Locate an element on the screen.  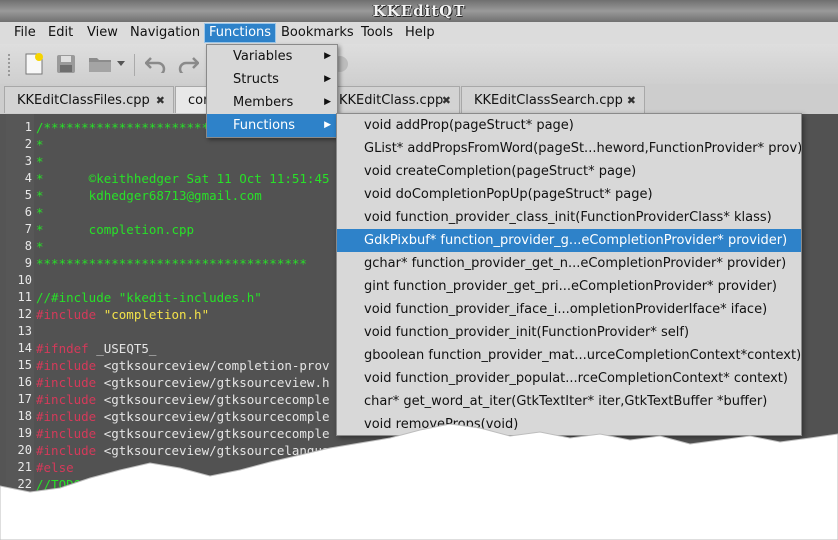
code-token: ************************************ is located at coordinates (171, 263).